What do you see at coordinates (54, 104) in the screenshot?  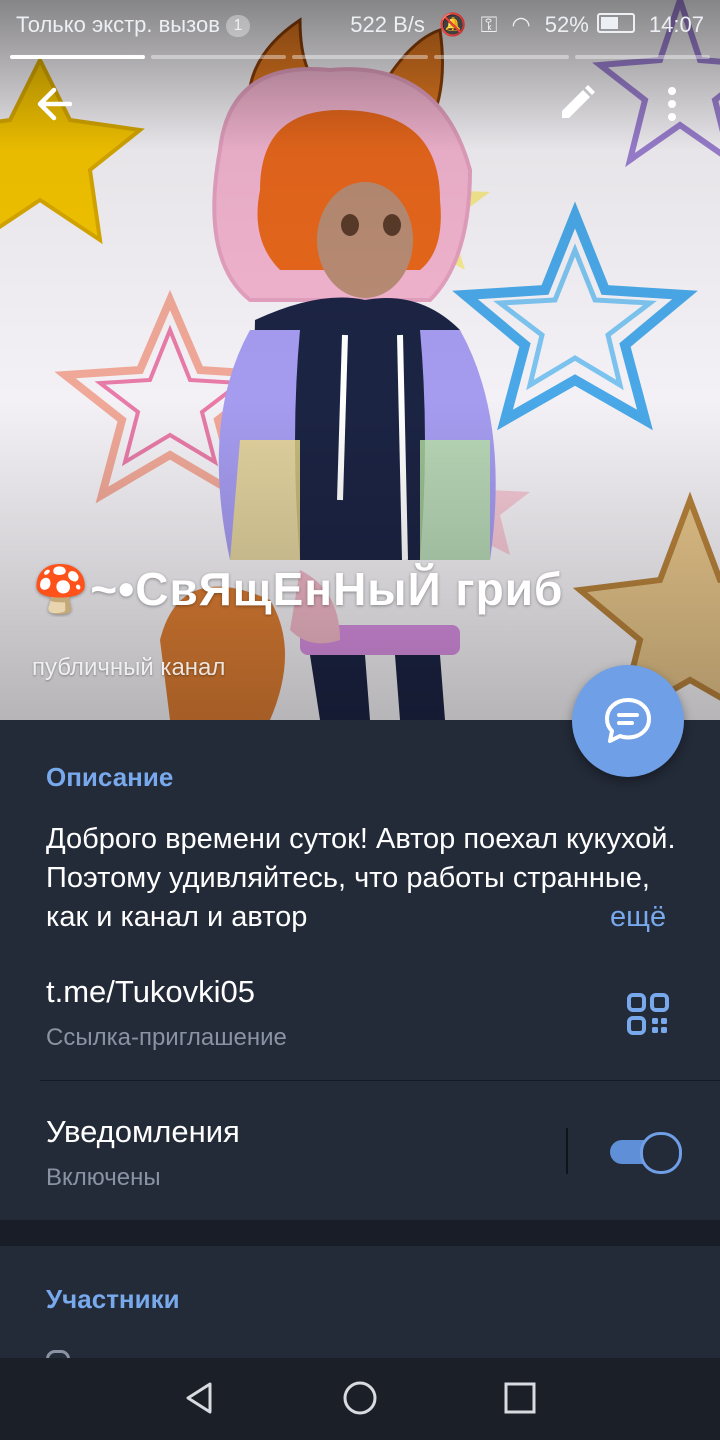 I see `back-arrow-icon` at bounding box center [54, 104].